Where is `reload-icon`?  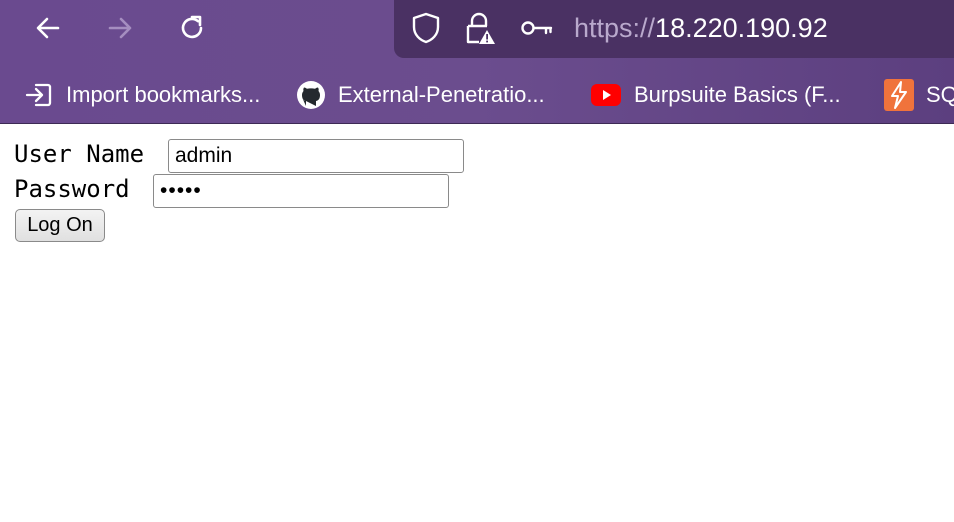
reload-icon is located at coordinates (192, 27).